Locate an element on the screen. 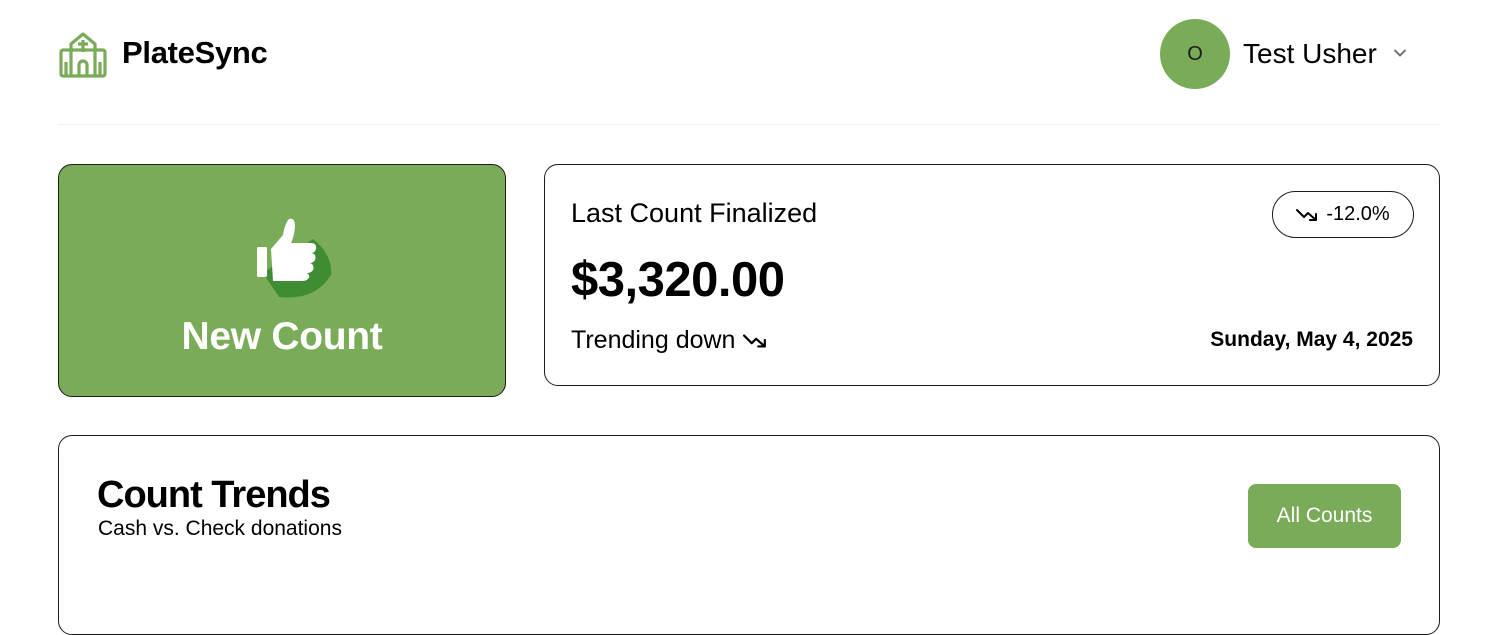 This screenshot has width=1502, height=635. new-count-label: New Count is located at coordinates (282, 336).